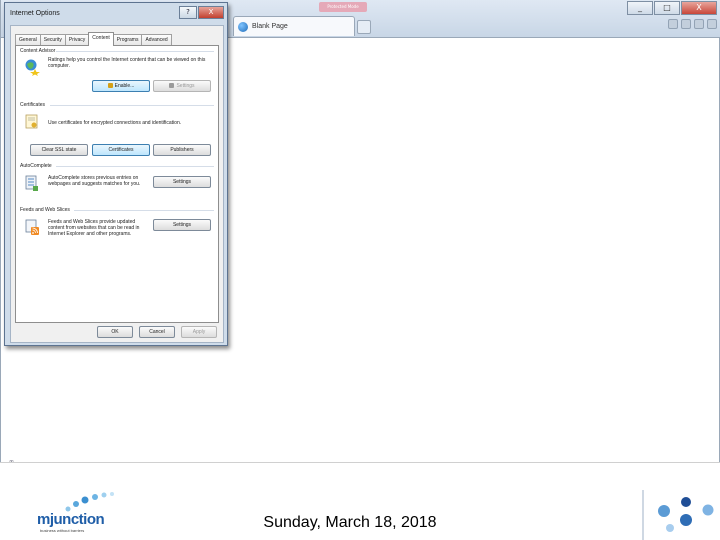  Describe the element at coordinates (640, 8) in the screenshot. I see `minimize-button: _` at that location.